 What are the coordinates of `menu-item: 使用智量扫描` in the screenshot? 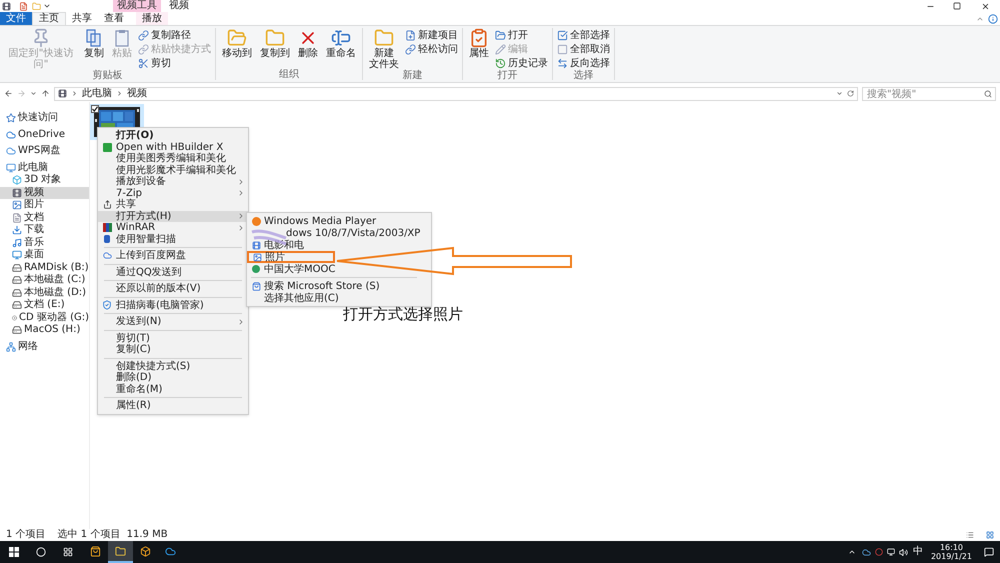 It's located at (173, 239).